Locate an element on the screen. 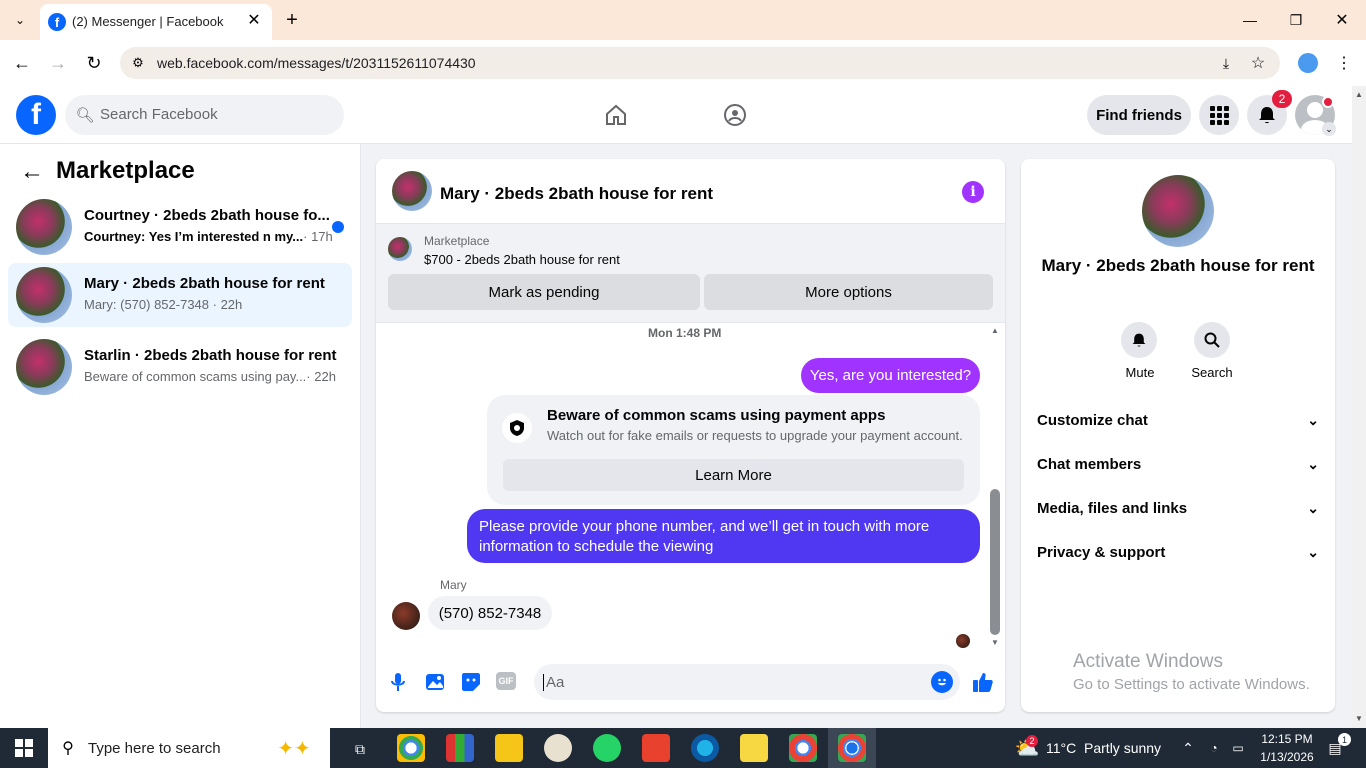 The width and height of the screenshot is (1366, 768). sticker-icon is located at coordinates (471, 682).